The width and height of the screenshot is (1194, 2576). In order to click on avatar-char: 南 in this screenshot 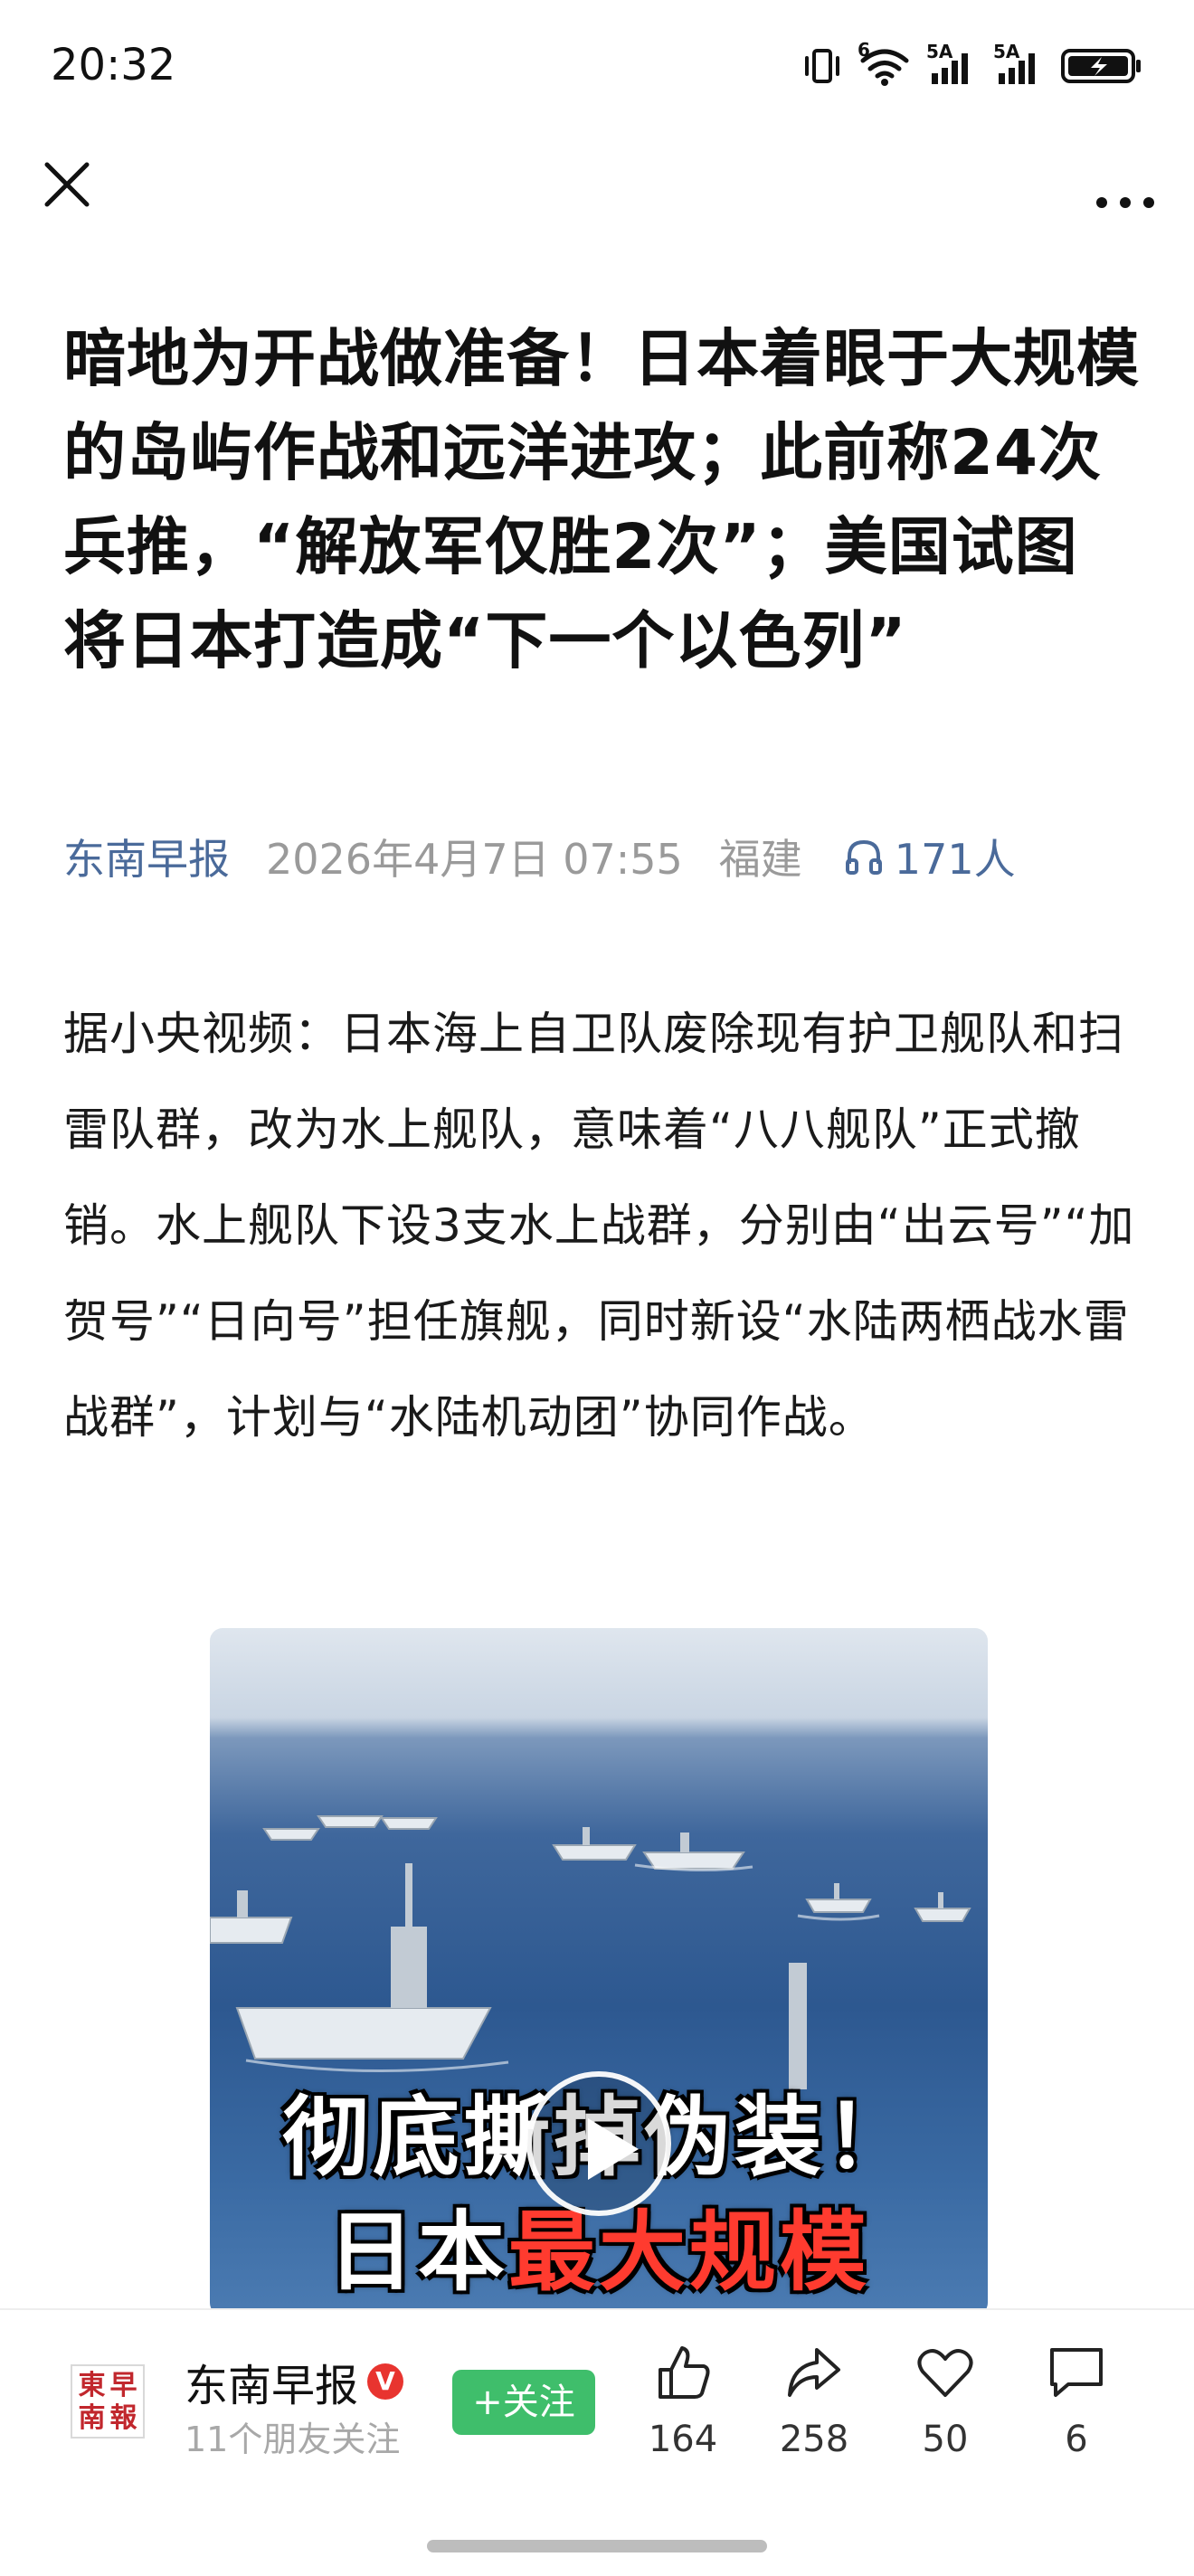, I will do `click(92, 2418)`.